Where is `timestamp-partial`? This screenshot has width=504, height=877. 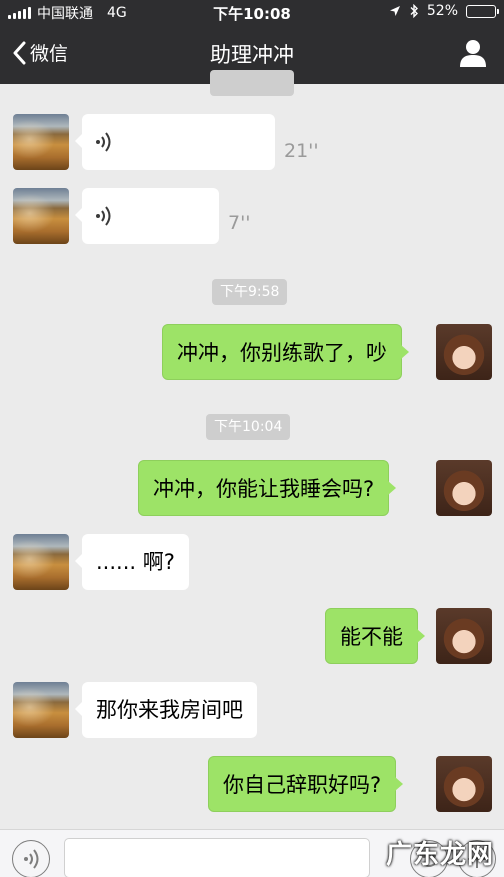
timestamp-partial is located at coordinates (252, 83).